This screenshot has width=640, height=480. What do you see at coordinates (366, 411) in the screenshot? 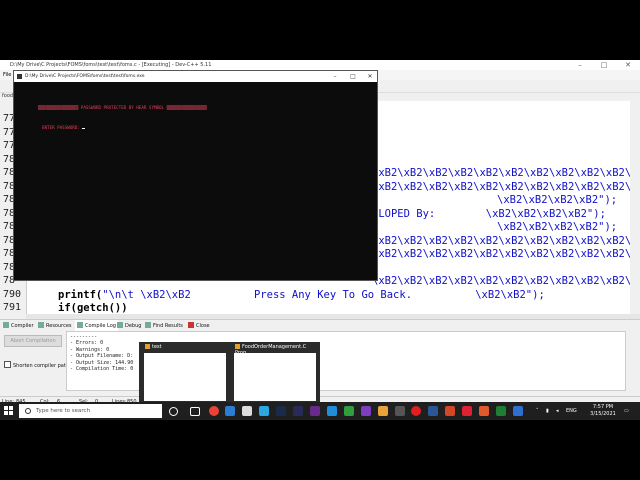
I see `visual-studio-icon` at bounding box center [366, 411].